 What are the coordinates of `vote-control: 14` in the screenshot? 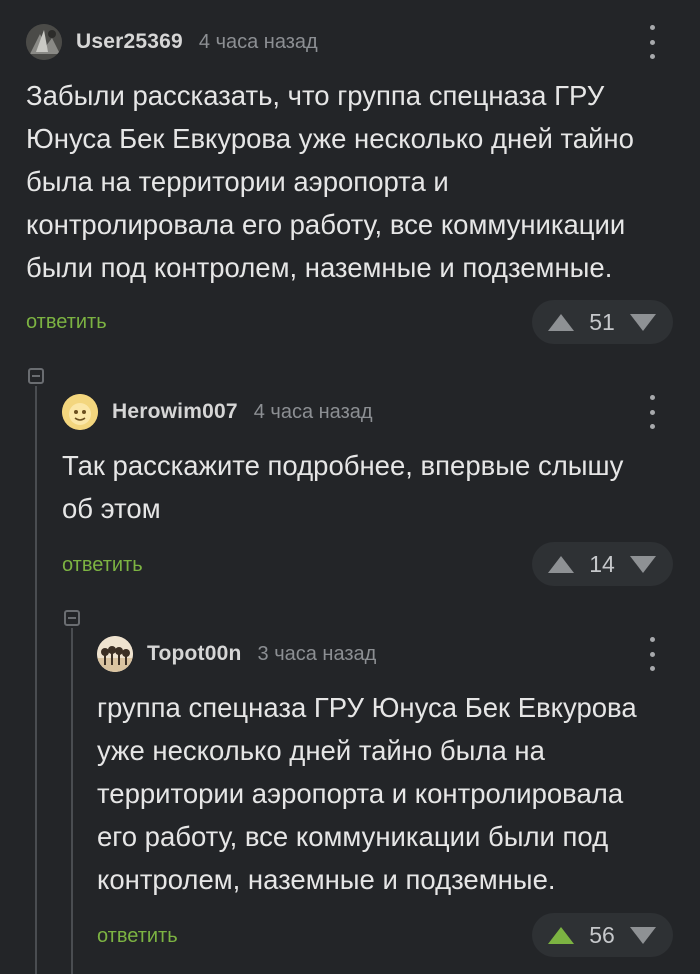 It's located at (602, 564).